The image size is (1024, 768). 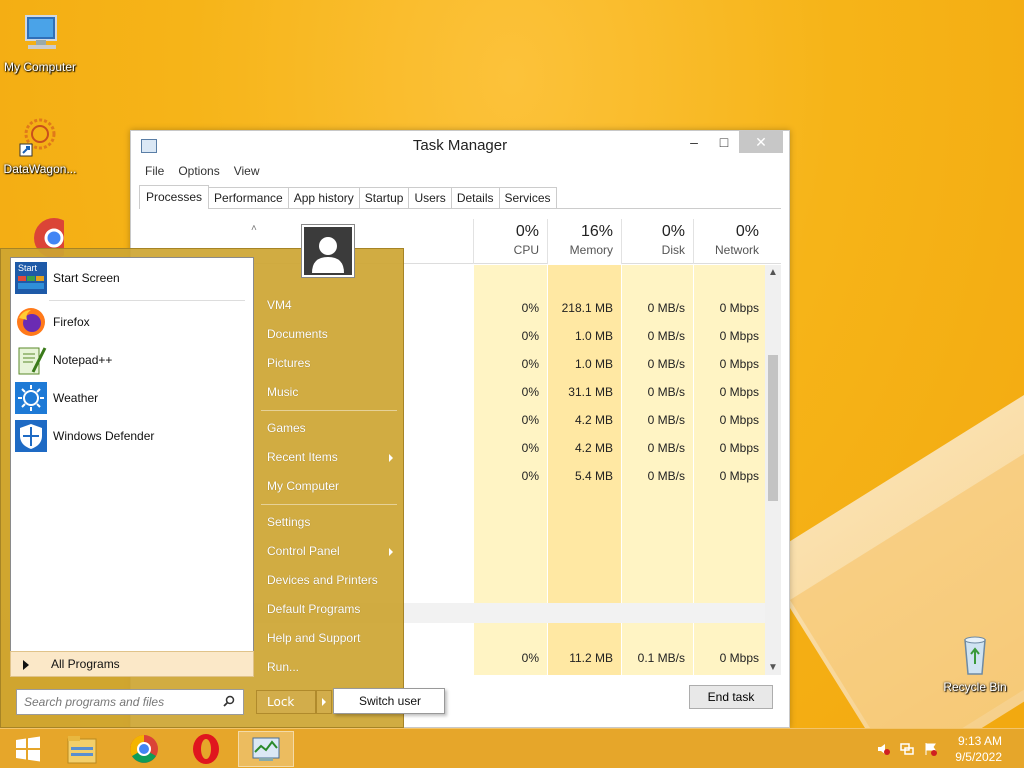 What do you see at coordinates (527, 197) in the screenshot?
I see `tab-services: Services` at bounding box center [527, 197].